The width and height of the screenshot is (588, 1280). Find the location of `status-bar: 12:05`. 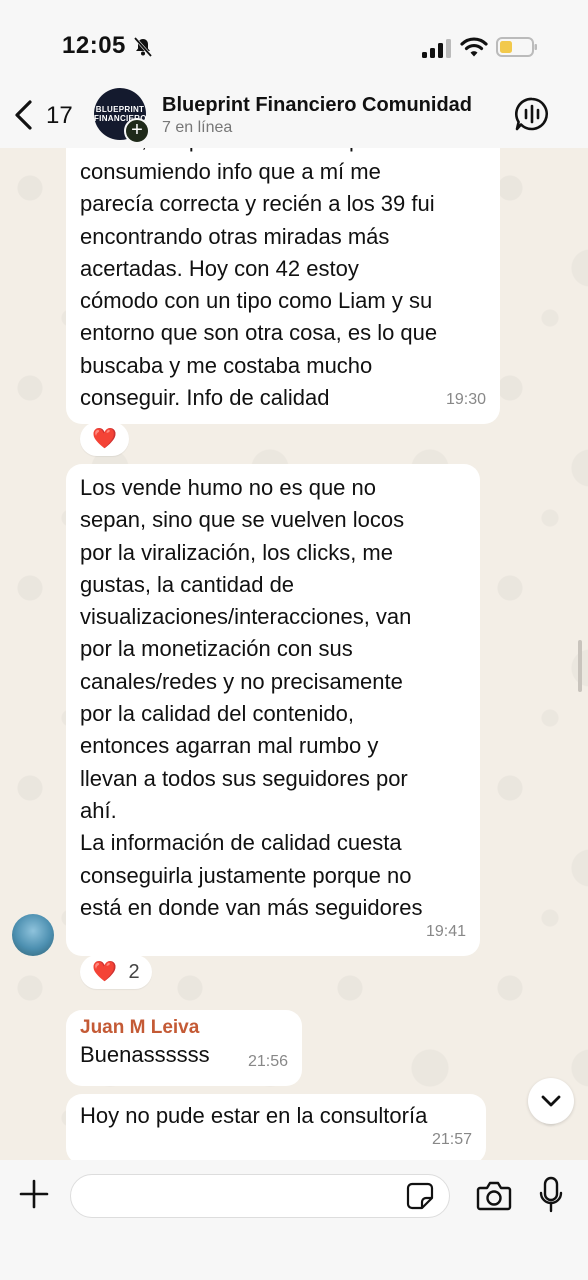

status-bar: 12:05 is located at coordinates (294, 43).